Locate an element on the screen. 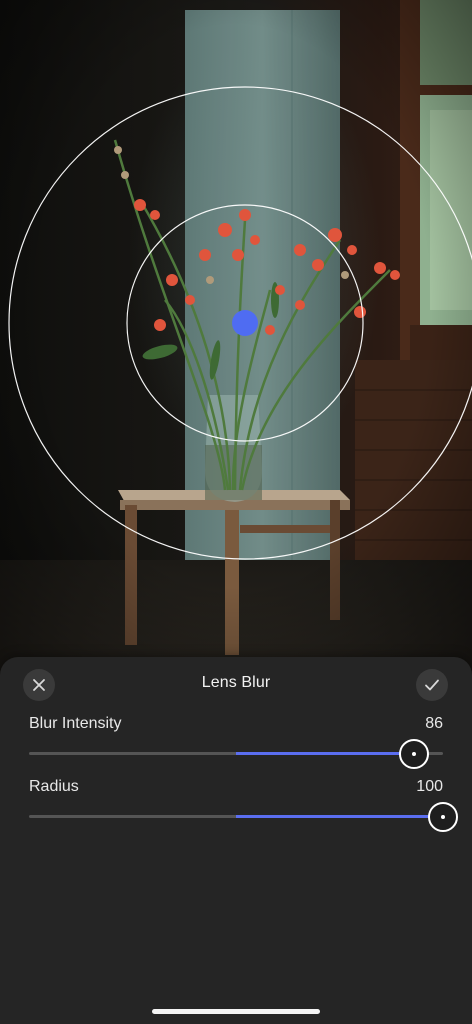  checkmark-icon is located at coordinates (432, 685).